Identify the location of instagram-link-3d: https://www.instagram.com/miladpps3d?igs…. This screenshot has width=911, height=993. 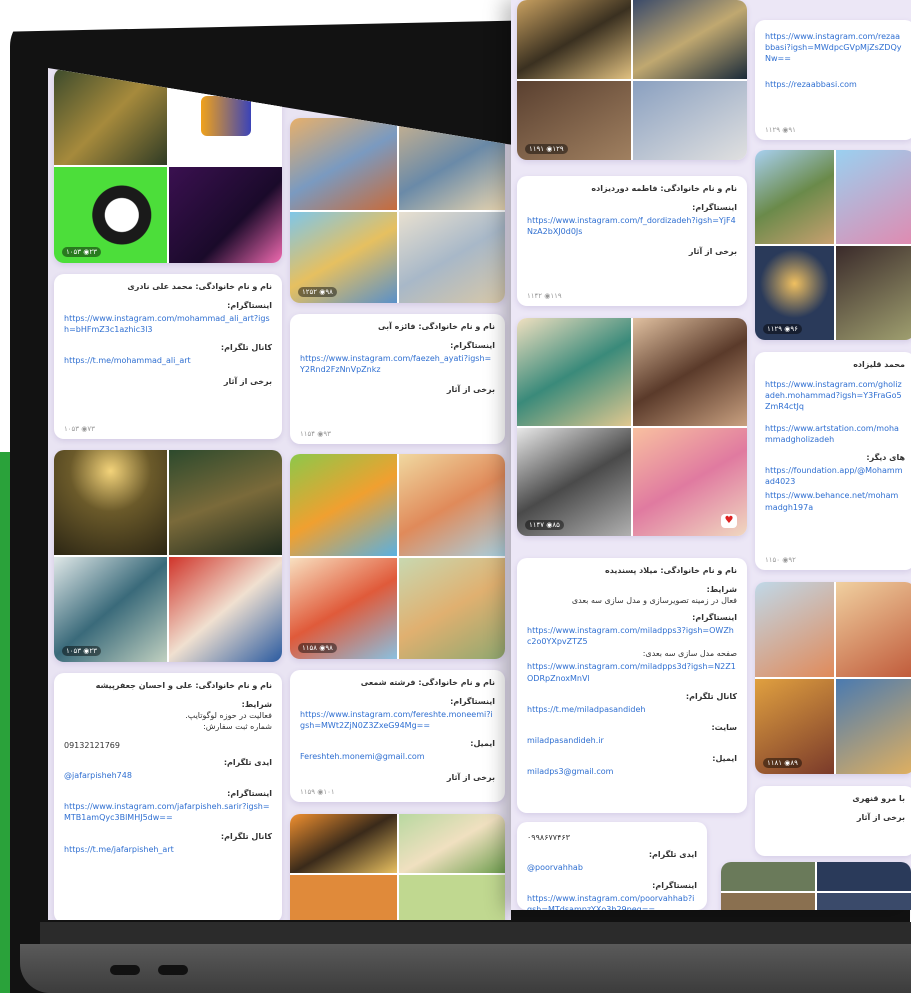
(632, 672).